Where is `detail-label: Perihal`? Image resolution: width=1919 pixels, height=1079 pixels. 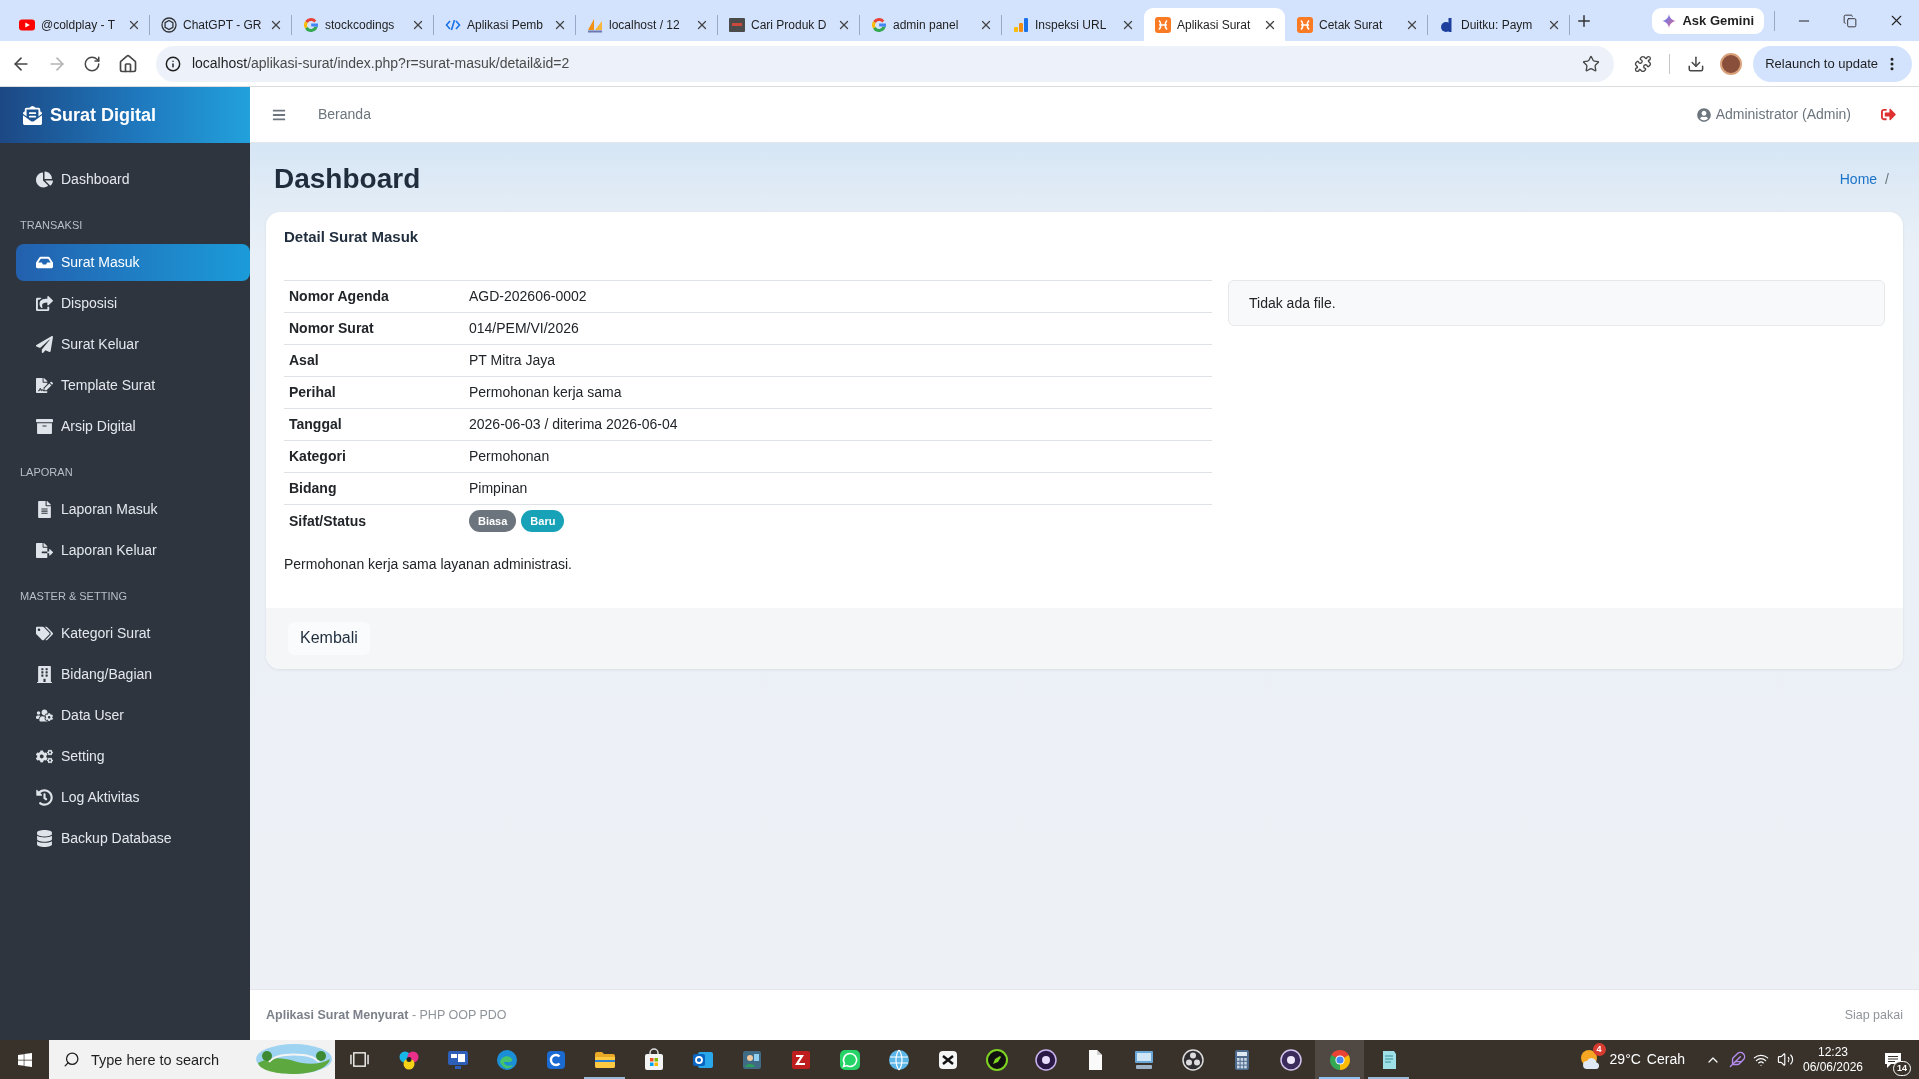
detail-label: Perihal is located at coordinates (376, 392).